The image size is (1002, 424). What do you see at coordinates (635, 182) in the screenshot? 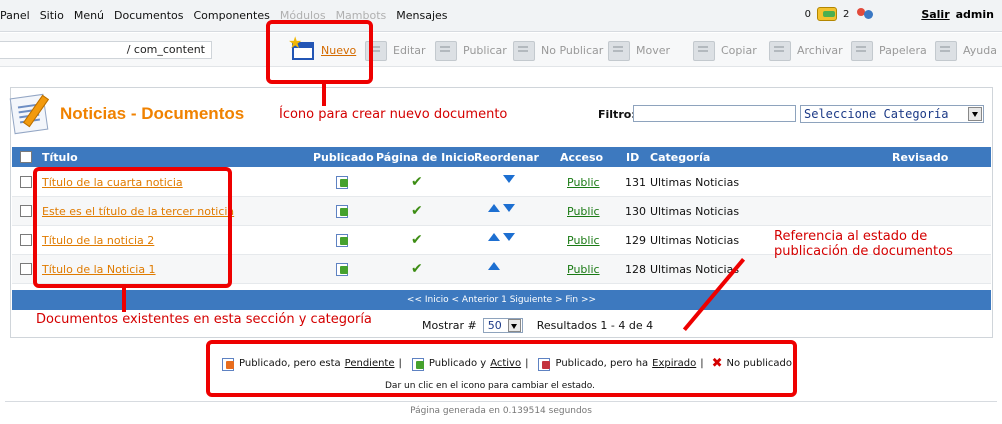
I see `row-id: 131` at bounding box center [635, 182].